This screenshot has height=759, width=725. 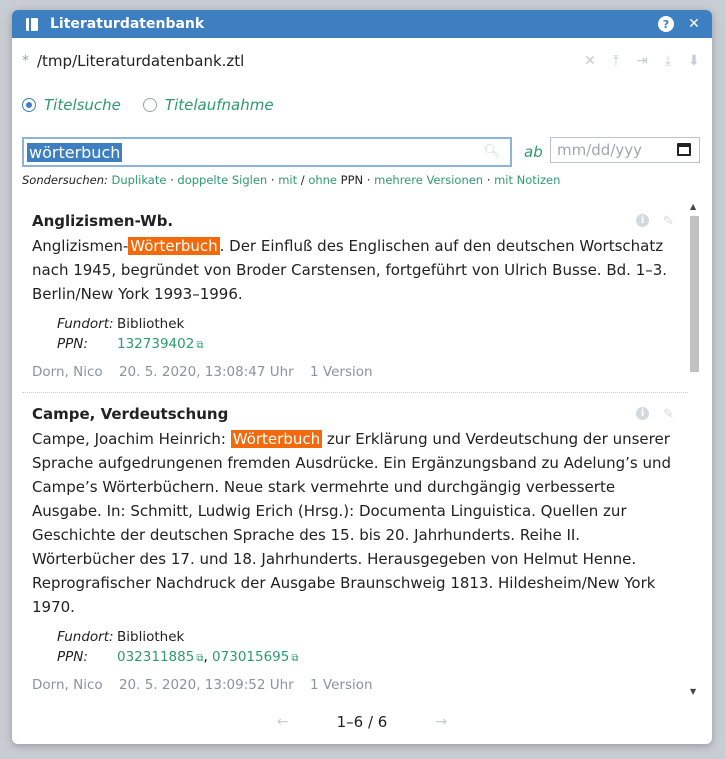 What do you see at coordinates (362, 61) in the screenshot?
I see `file-row: * /tmp/Literaturdatenbank.ztl ✕ ⤒ ⇥ ⤓ ⬇` at bounding box center [362, 61].